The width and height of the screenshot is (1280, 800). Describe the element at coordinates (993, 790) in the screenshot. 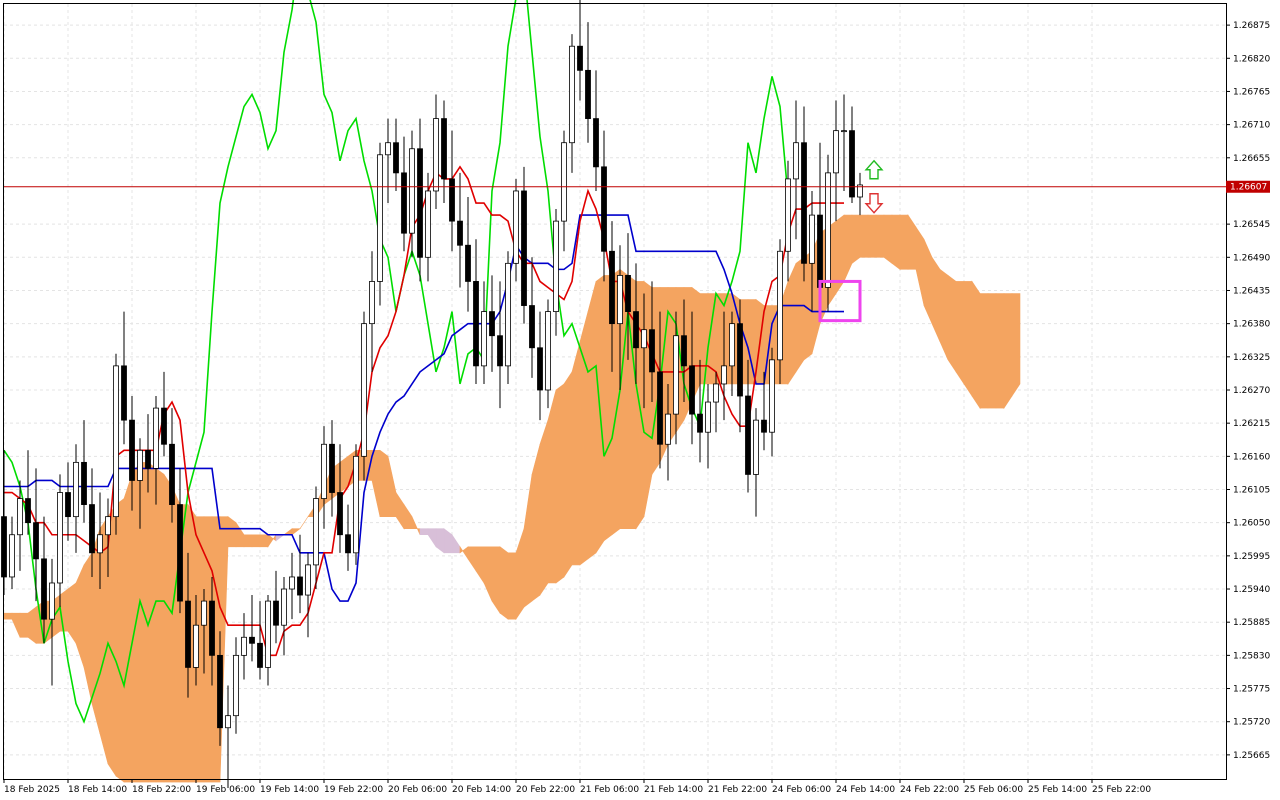

I see `x-tick-label: 25 Feb 06:00` at that location.